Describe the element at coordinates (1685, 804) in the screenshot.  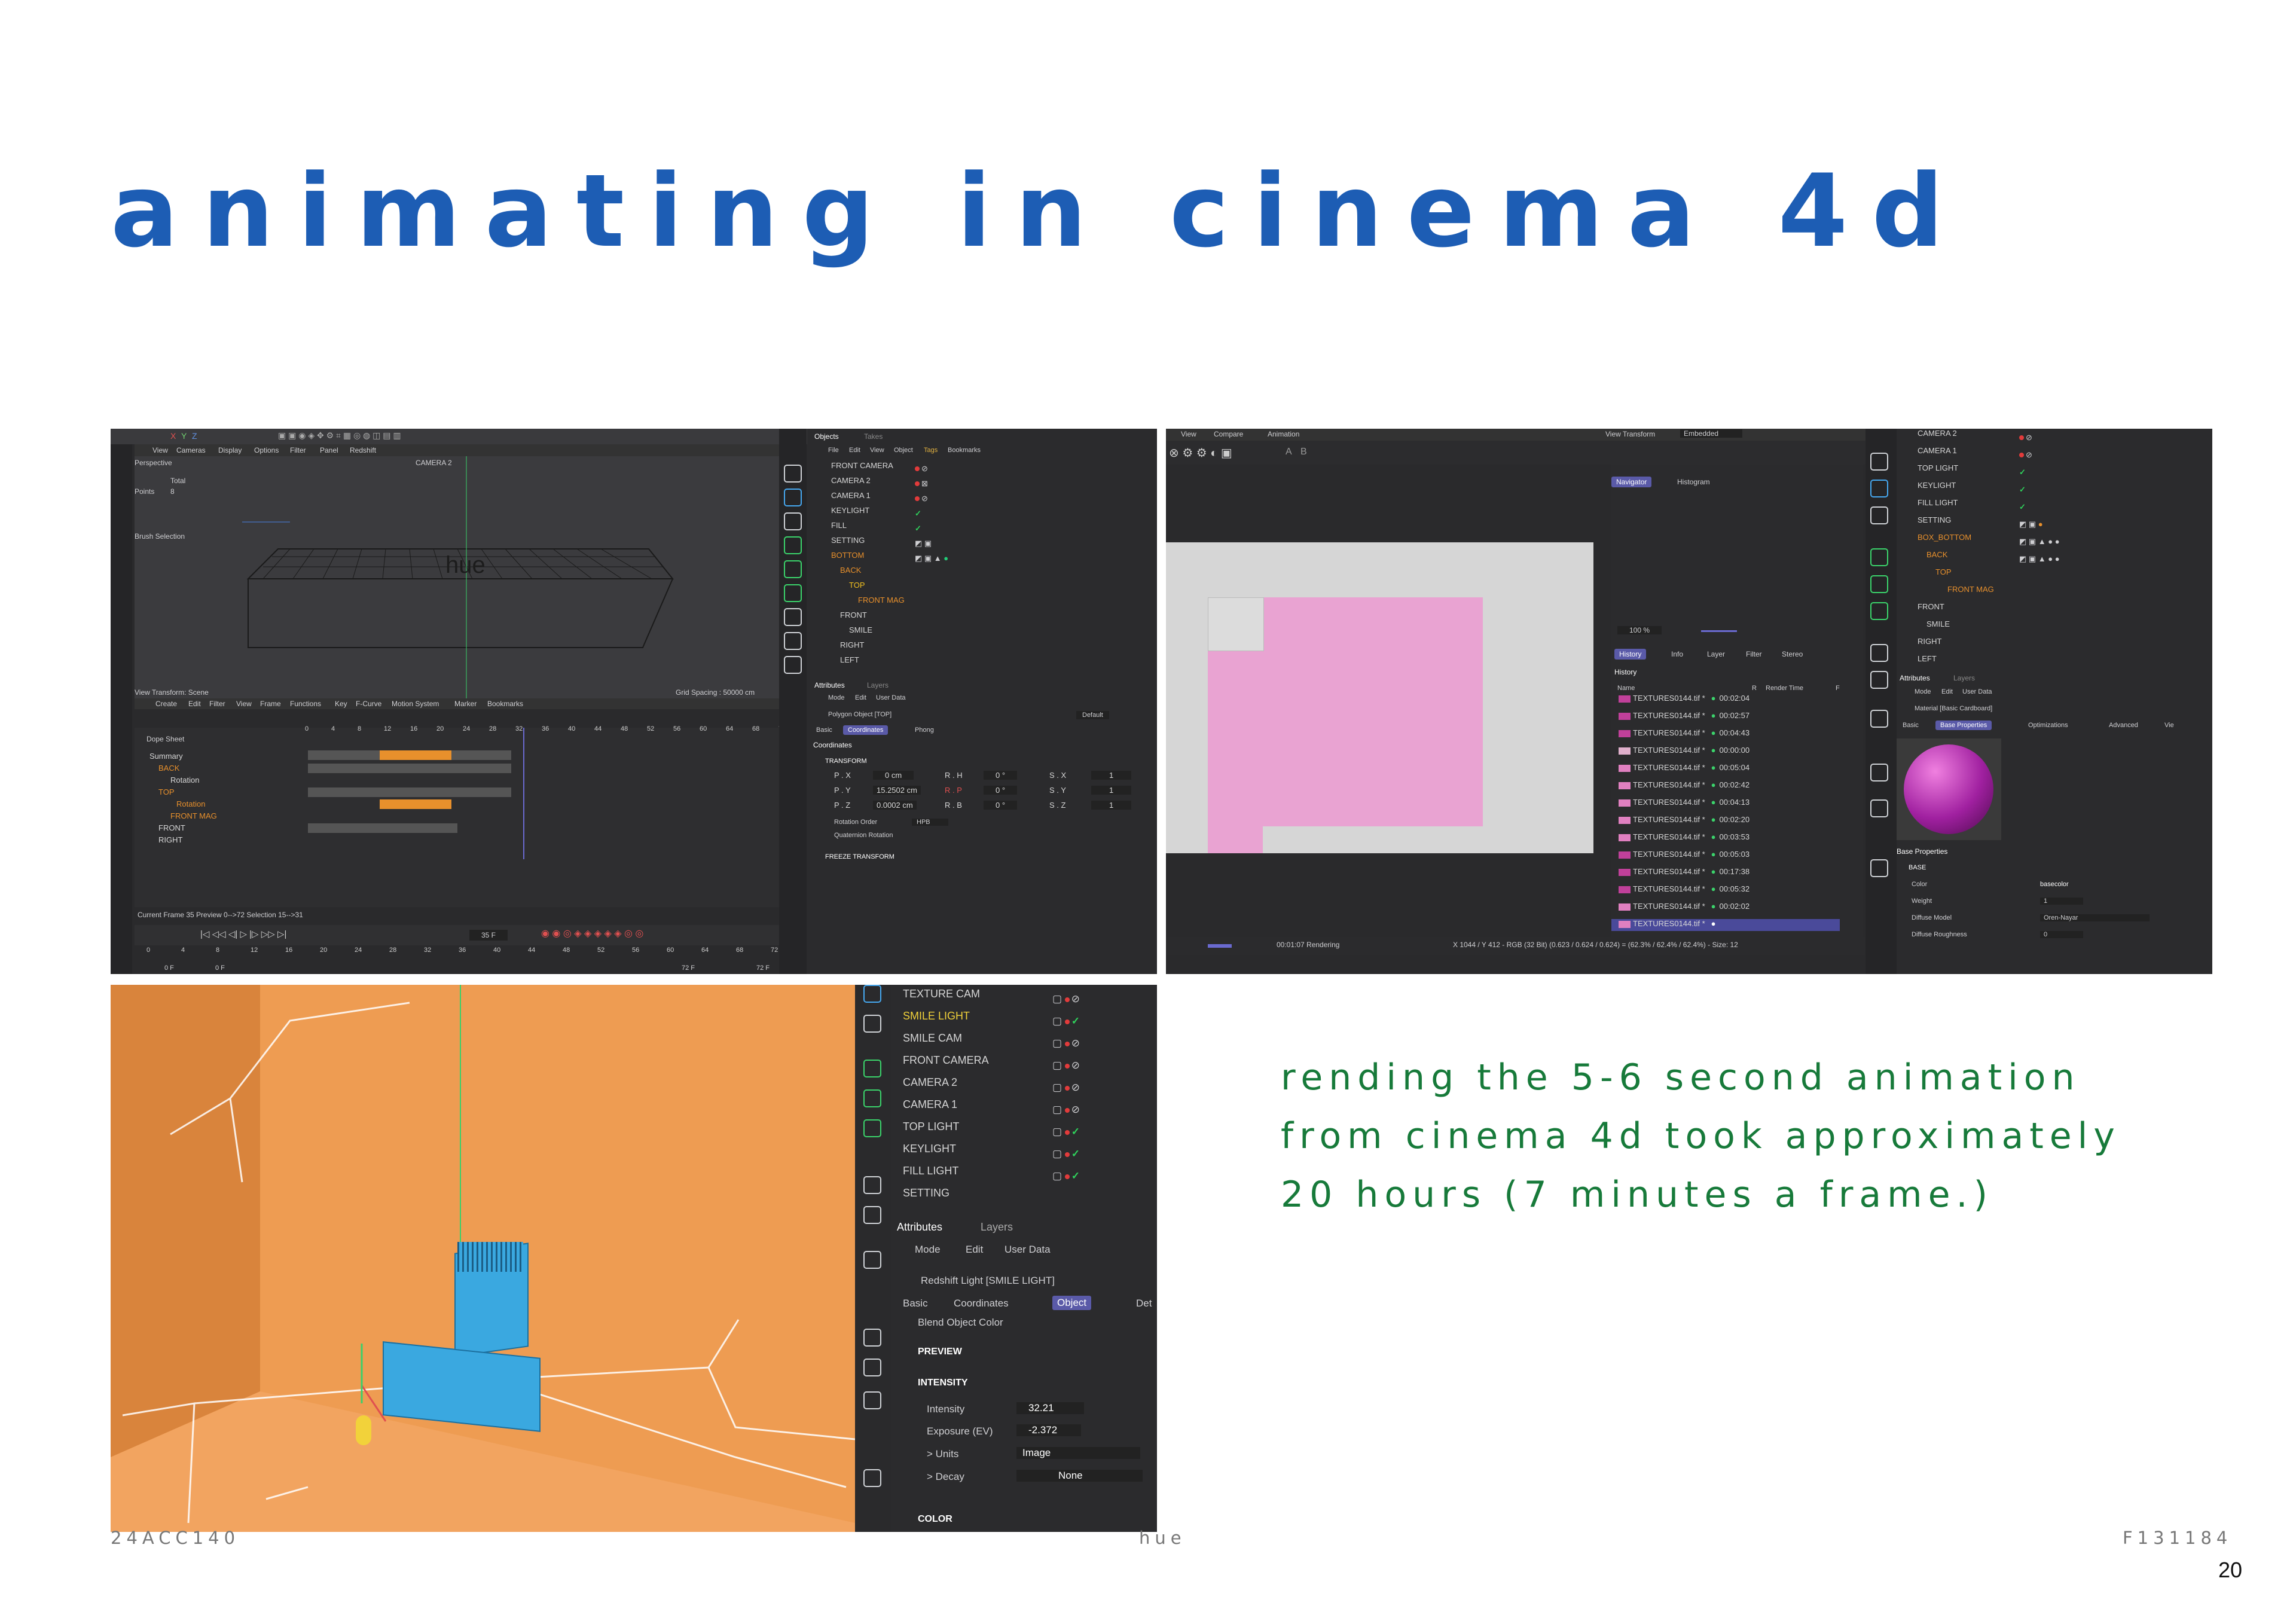
I see `history-row: TEXTURES0144.tif * ● 00:04:13` at that location.